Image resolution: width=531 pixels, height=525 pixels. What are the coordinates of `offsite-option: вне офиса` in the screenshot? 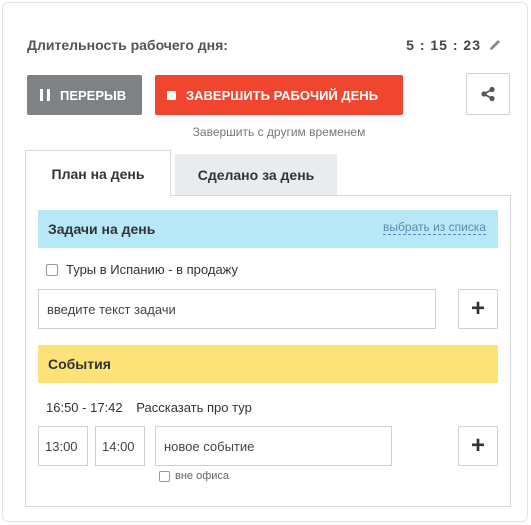 It's located at (194, 476).